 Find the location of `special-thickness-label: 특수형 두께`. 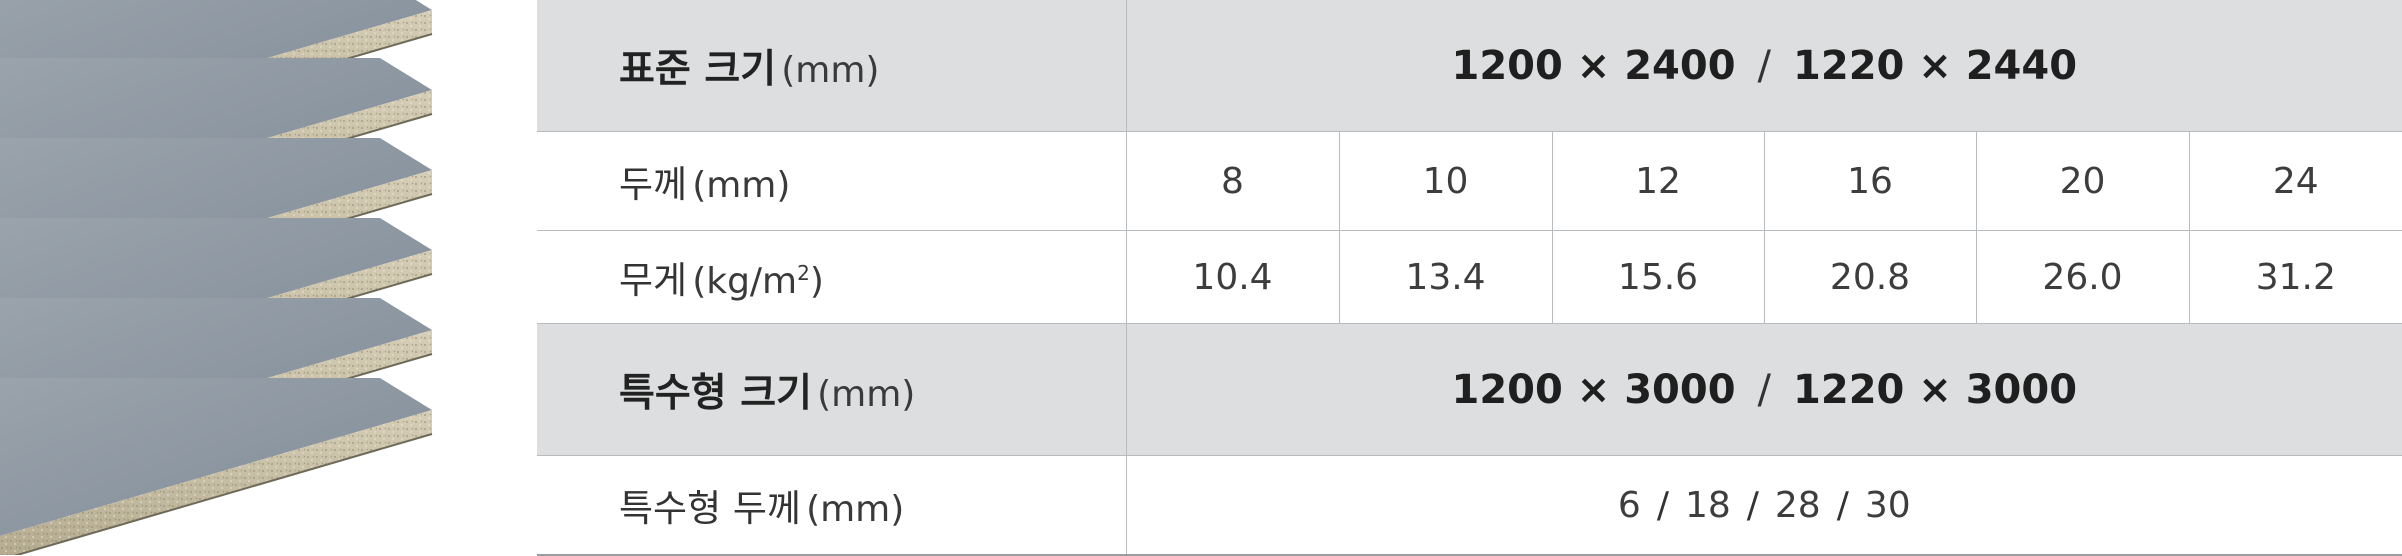

special-thickness-label: 특수형 두께 is located at coordinates (710, 508).